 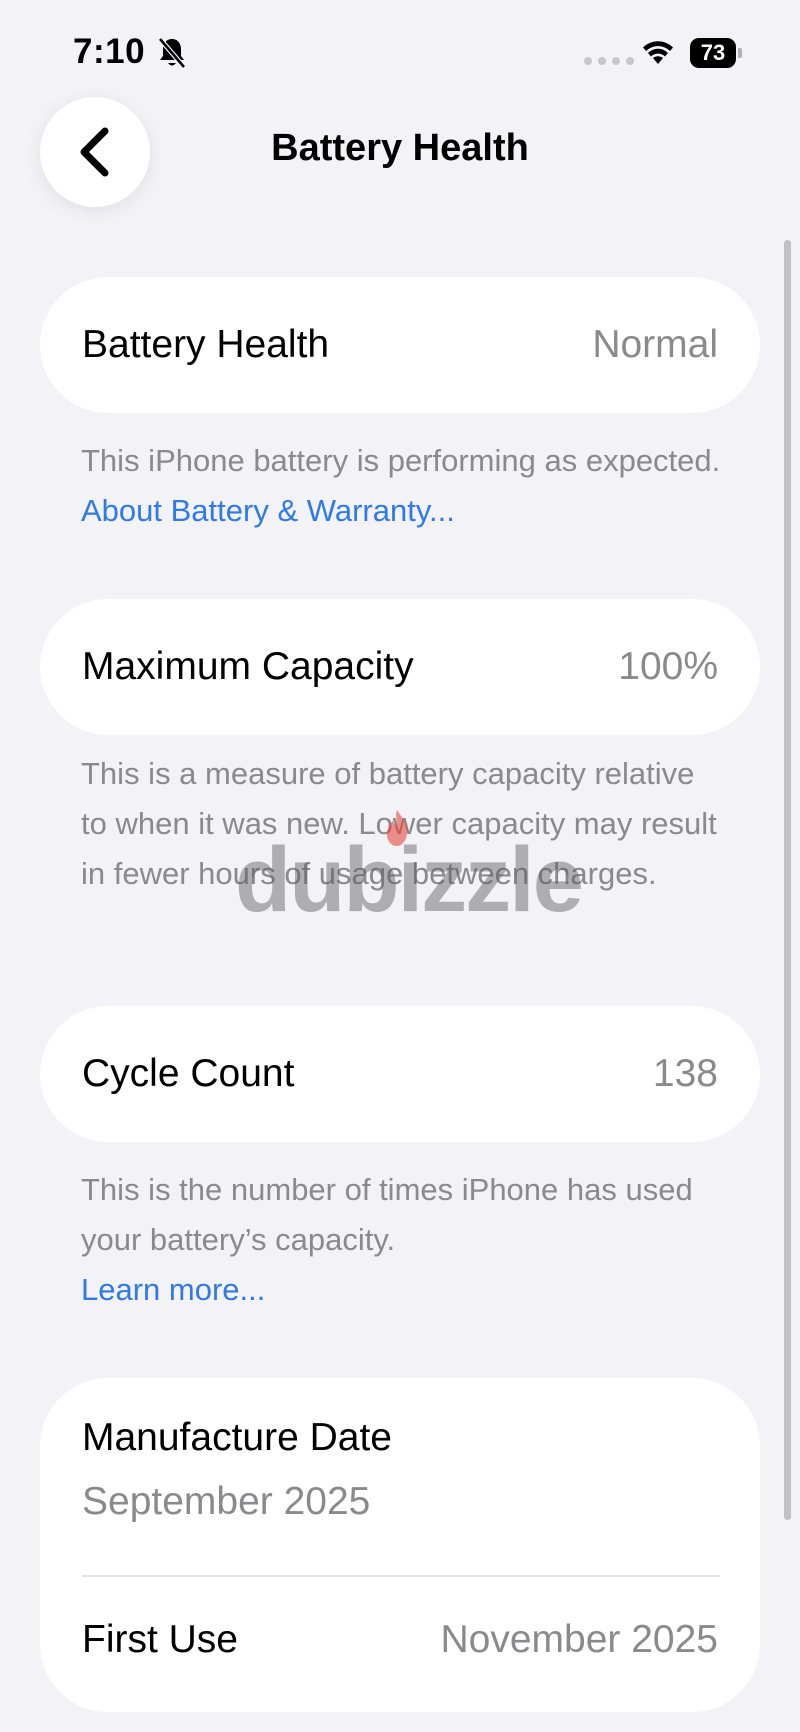 I want to click on first-use-label: First Use, so click(x=160, y=1639).